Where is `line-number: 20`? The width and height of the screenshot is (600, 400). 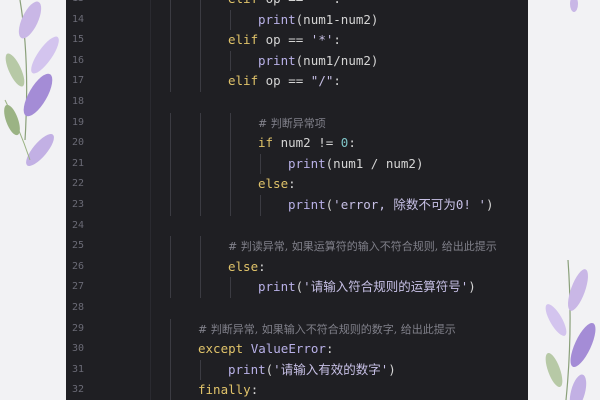 line-number: 20 is located at coordinates (77, 143).